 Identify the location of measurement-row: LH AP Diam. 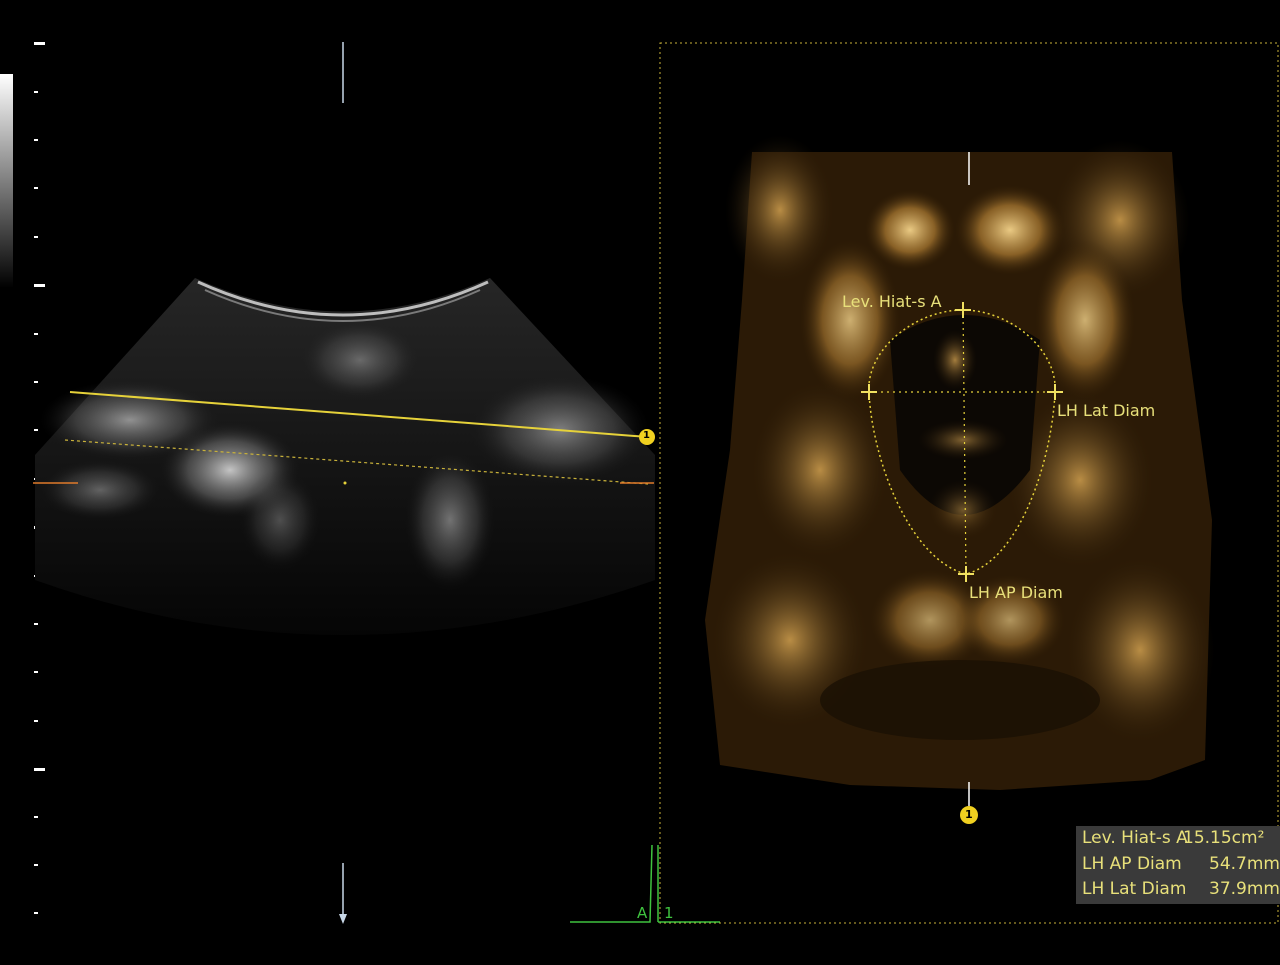
(1132, 864).